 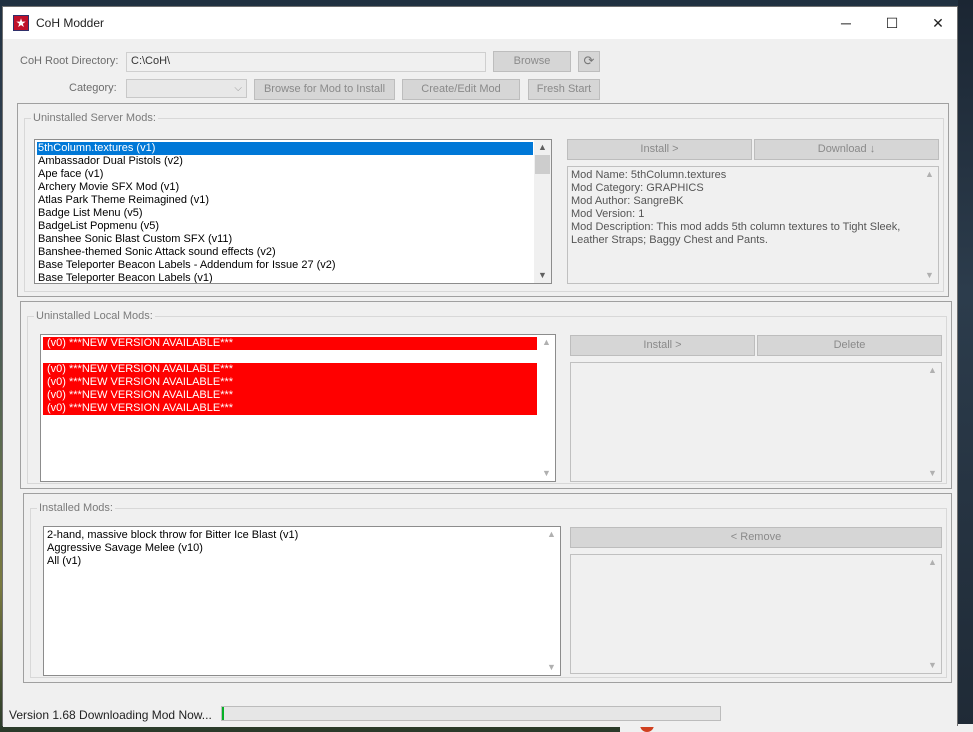 I want to click on local-list-scrollbar: ▲ ▼, so click(x=546, y=408).